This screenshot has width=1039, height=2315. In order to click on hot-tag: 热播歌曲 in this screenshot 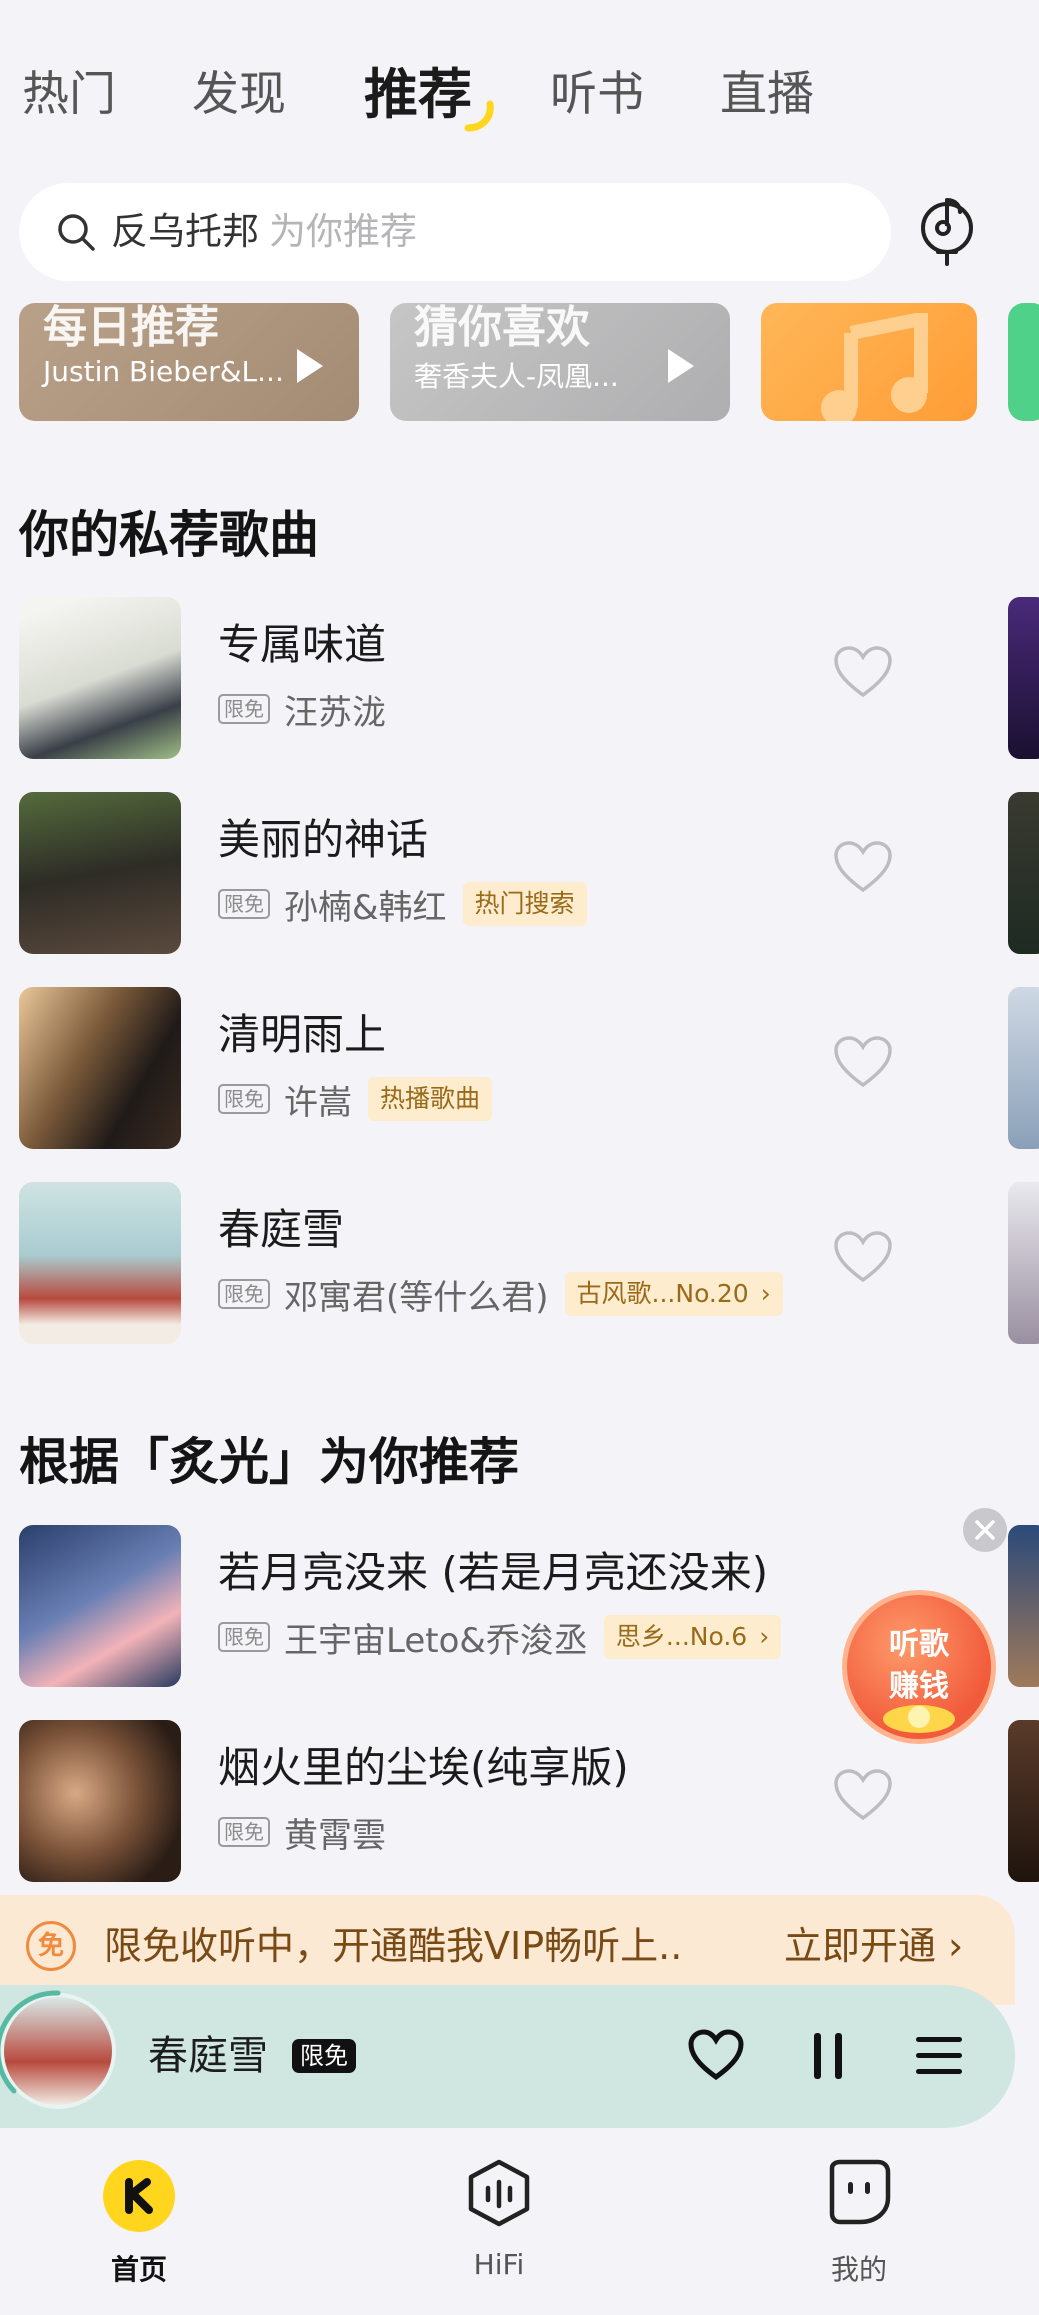, I will do `click(430, 1099)`.